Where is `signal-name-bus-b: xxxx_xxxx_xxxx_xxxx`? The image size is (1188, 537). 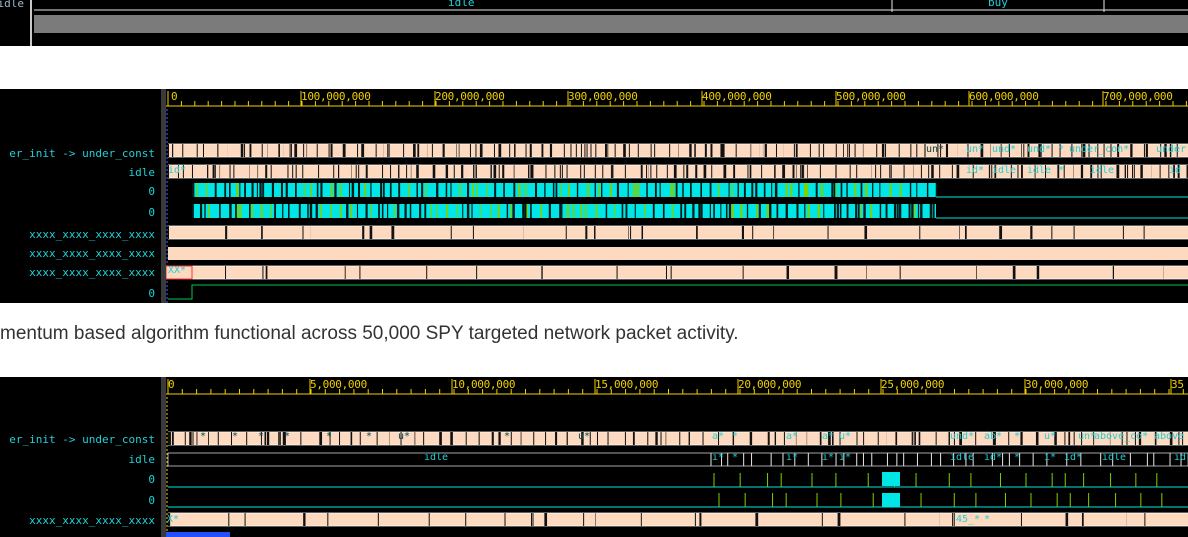 signal-name-bus-b: xxxx_xxxx_xxxx_xxxx is located at coordinates (92, 254).